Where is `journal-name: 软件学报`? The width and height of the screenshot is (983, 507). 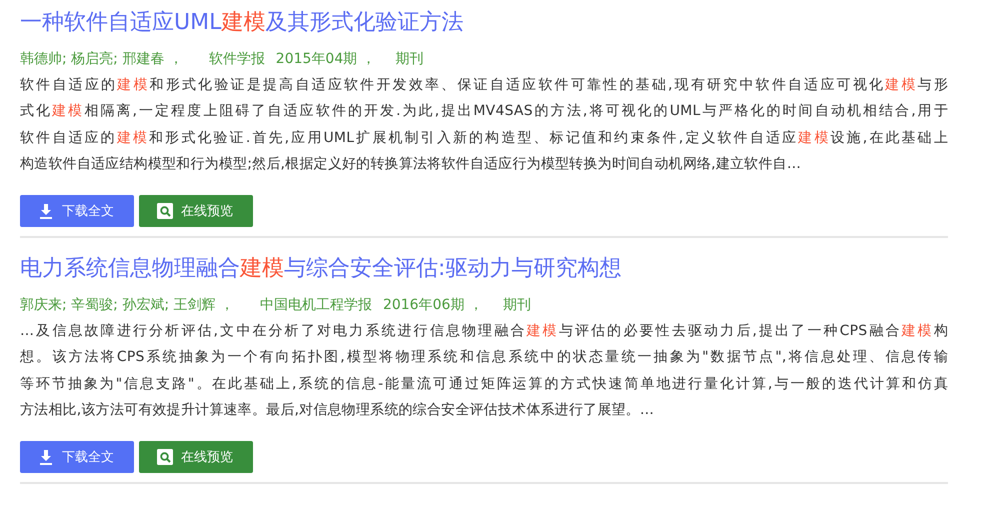 journal-name: 软件学报 is located at coordinates (236, 59).